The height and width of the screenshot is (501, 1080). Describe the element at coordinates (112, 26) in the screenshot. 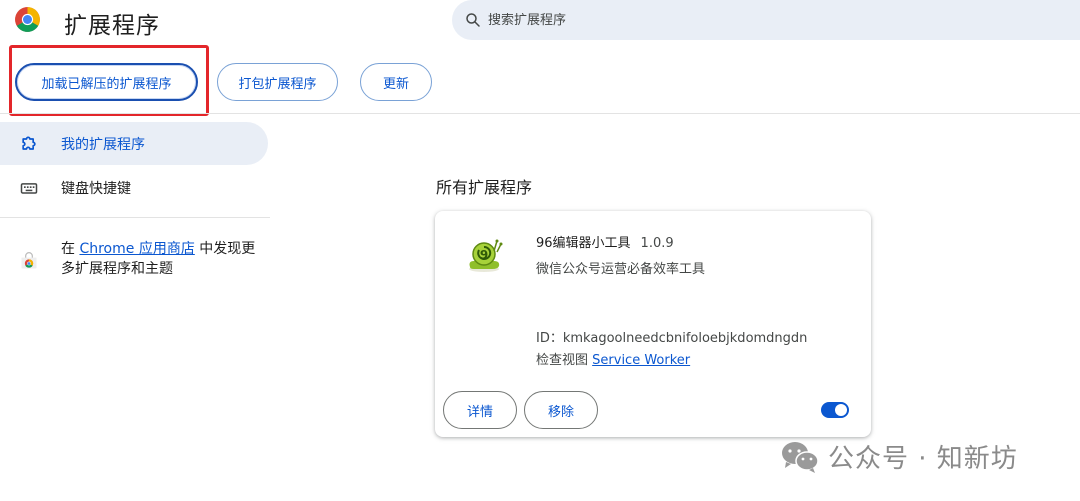

I see `page-title: 扩展程序` at that location.